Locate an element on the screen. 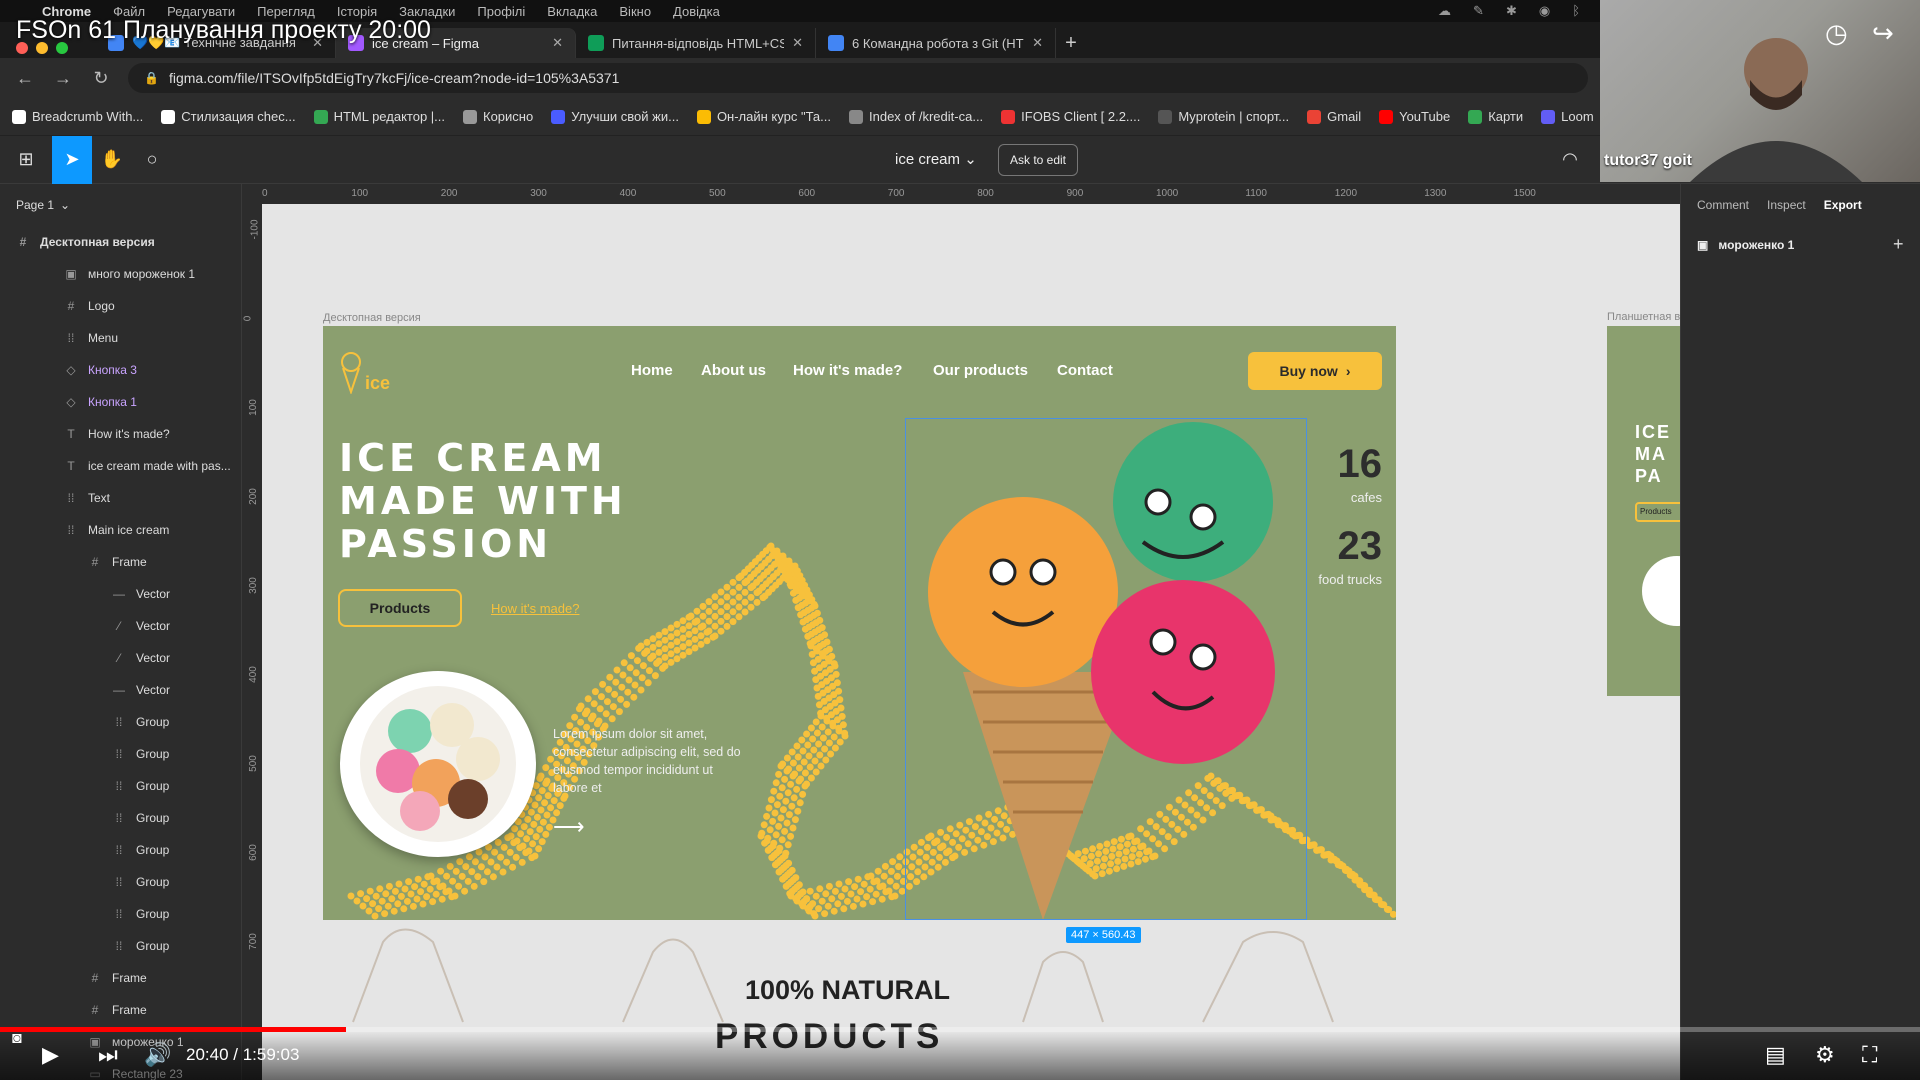 The height and width of the screenshot is (1080, 1920). menubar-item-help: Довідка is located at coordinates (696, 11).